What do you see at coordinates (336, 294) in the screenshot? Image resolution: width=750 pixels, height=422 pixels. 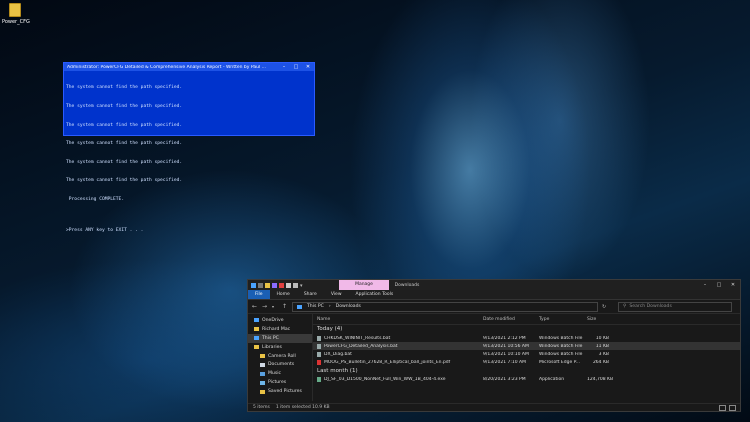 I see `tab-view: View` at bounding box center [336, 294].